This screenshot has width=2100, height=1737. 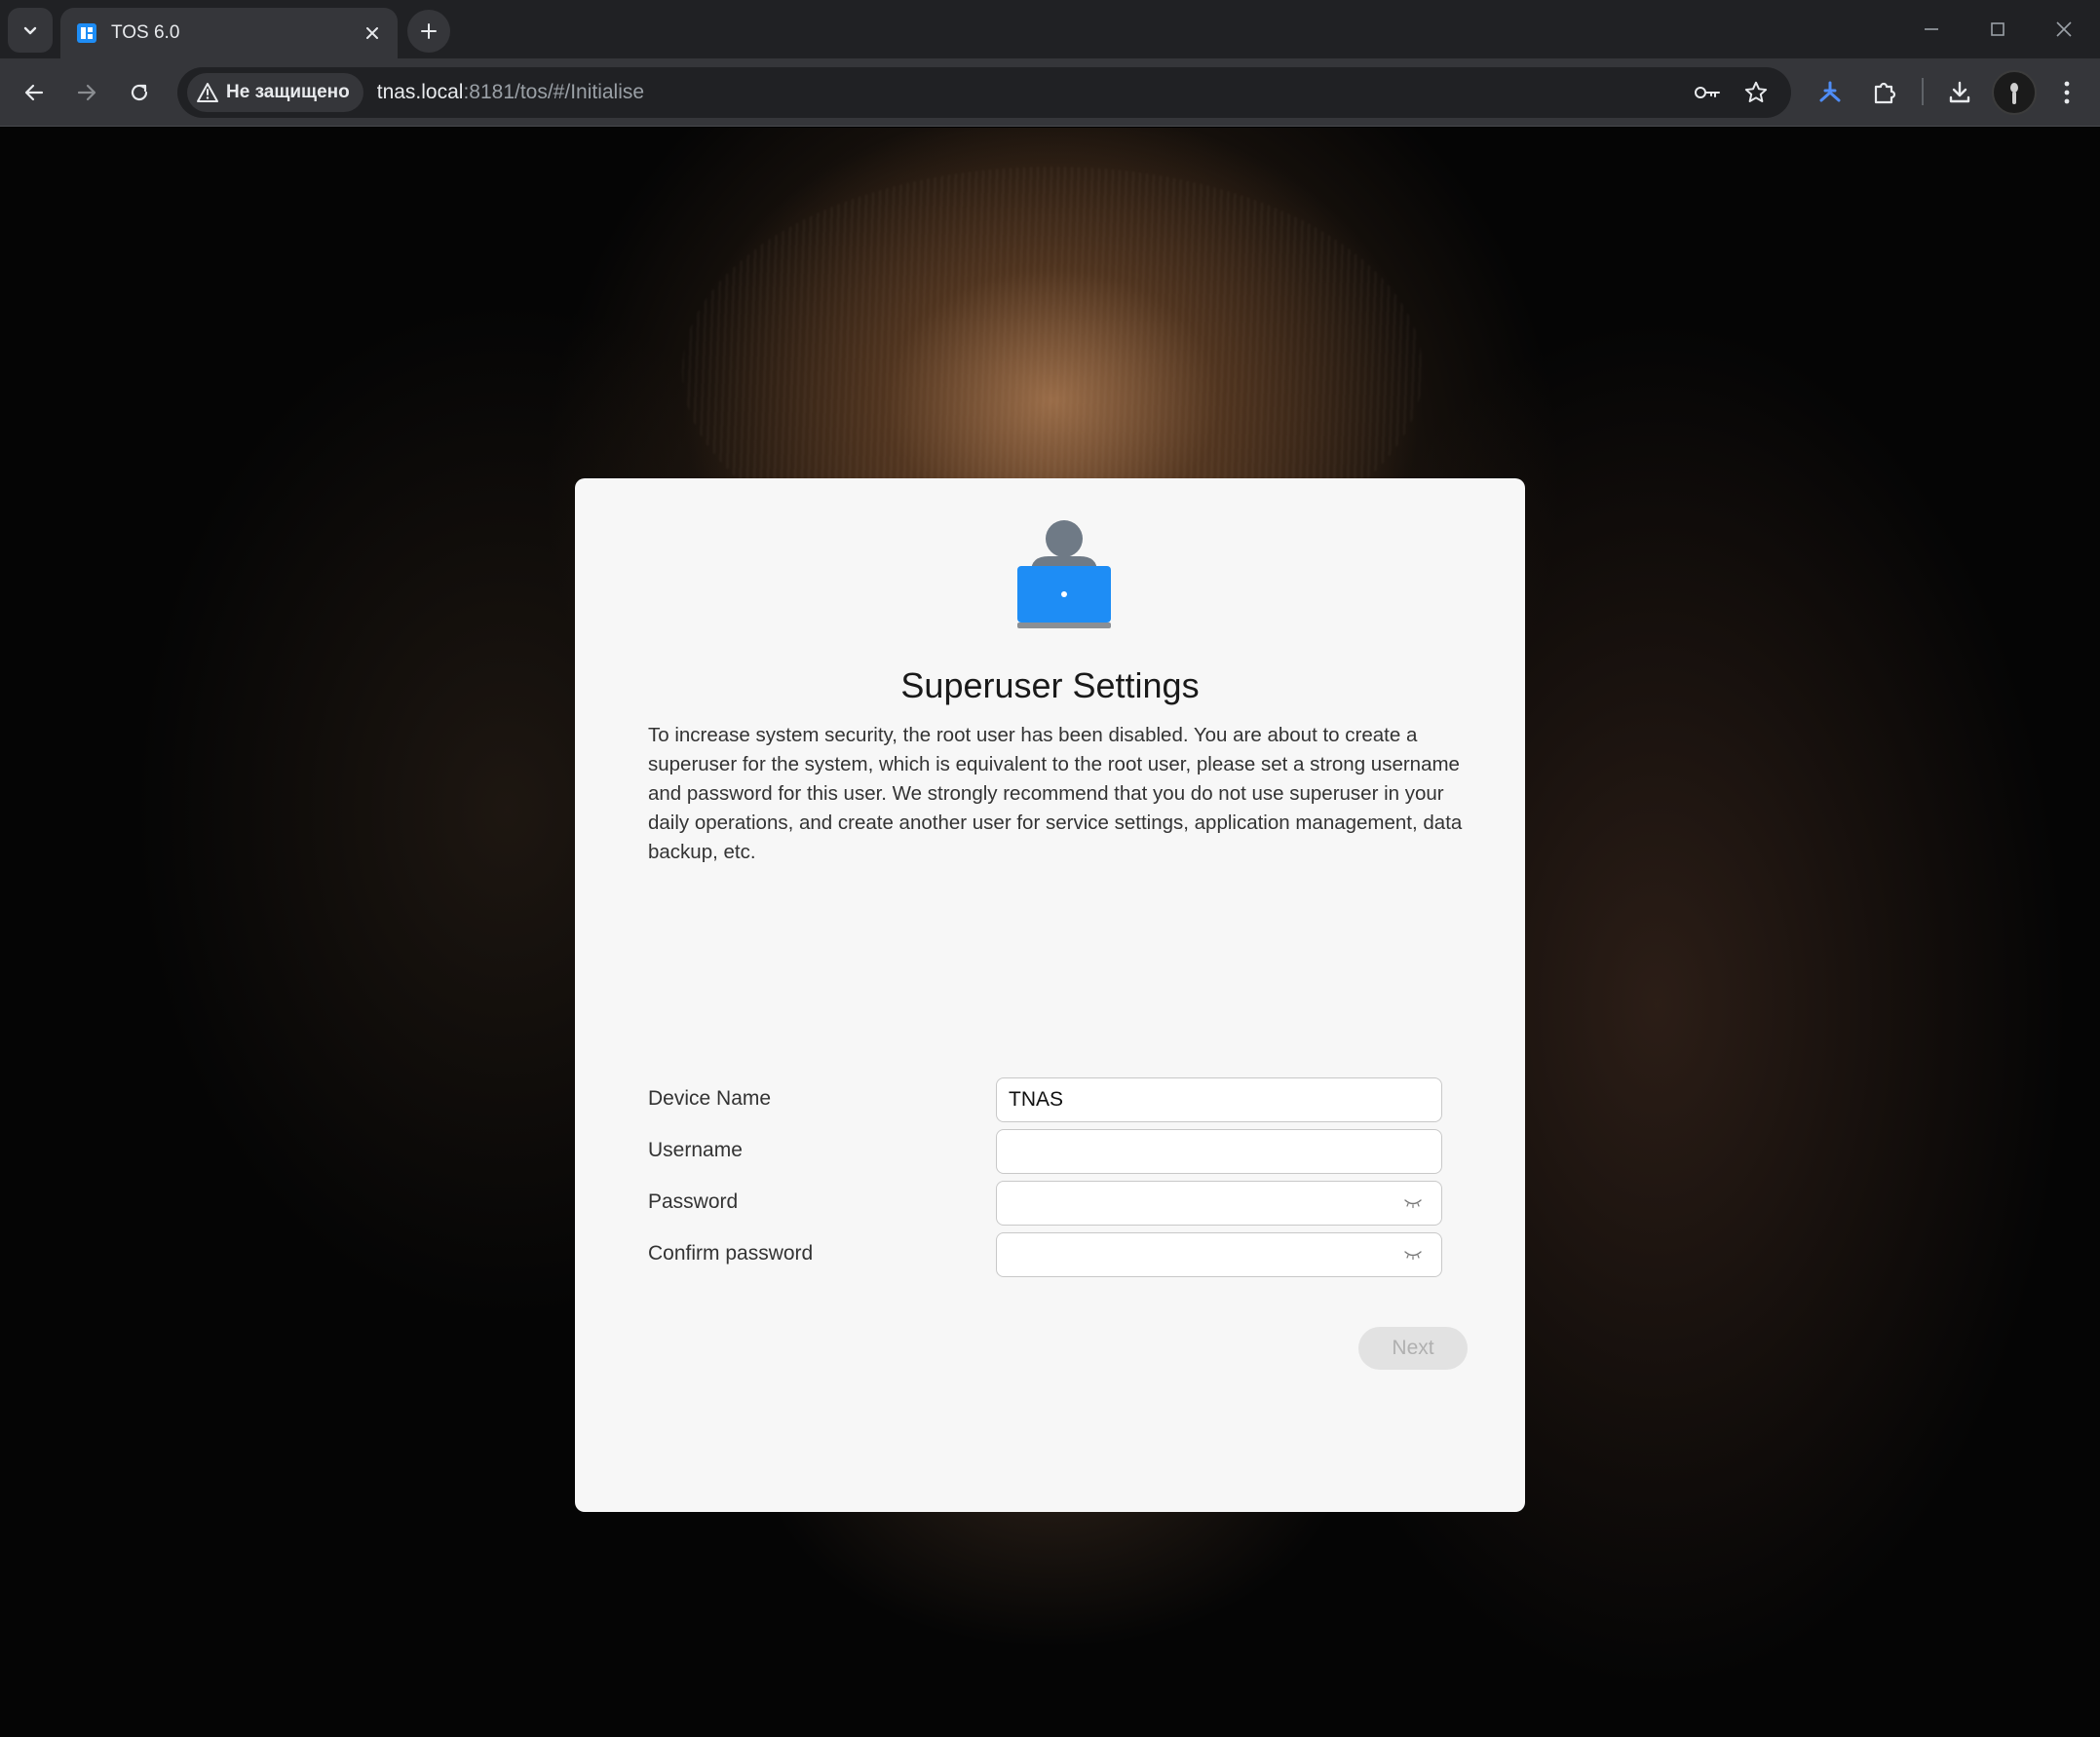 What do you see at coordinates (1219, 1151) in the screenshot?
I see `username-input` at bounding box center [1219, 1151].